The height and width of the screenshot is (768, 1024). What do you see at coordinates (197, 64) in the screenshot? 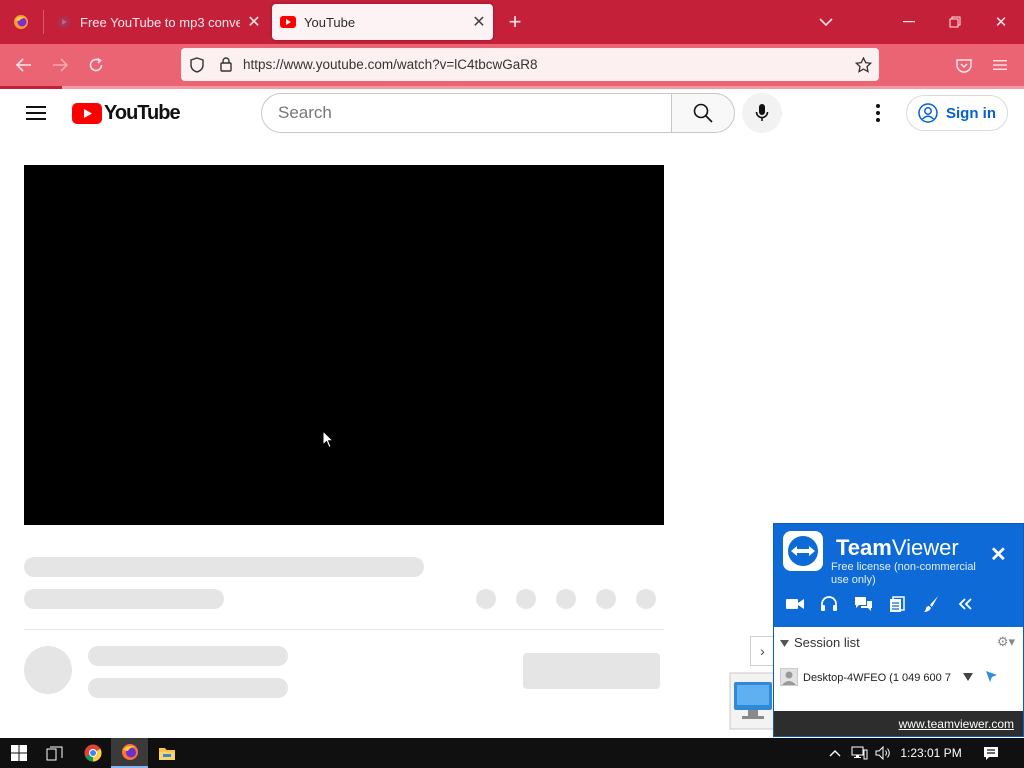
I see `tracking-protection-icon` at bounding box center [197, 64].